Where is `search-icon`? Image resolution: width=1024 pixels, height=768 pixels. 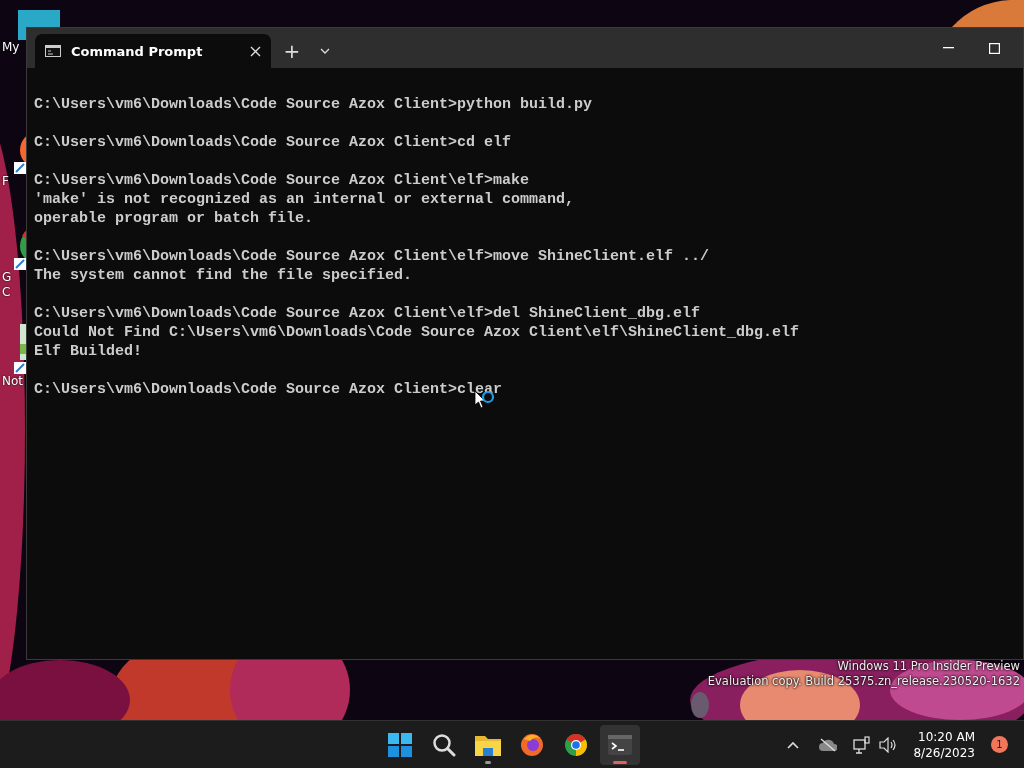
search-icon is located at coordinates (444, 745).